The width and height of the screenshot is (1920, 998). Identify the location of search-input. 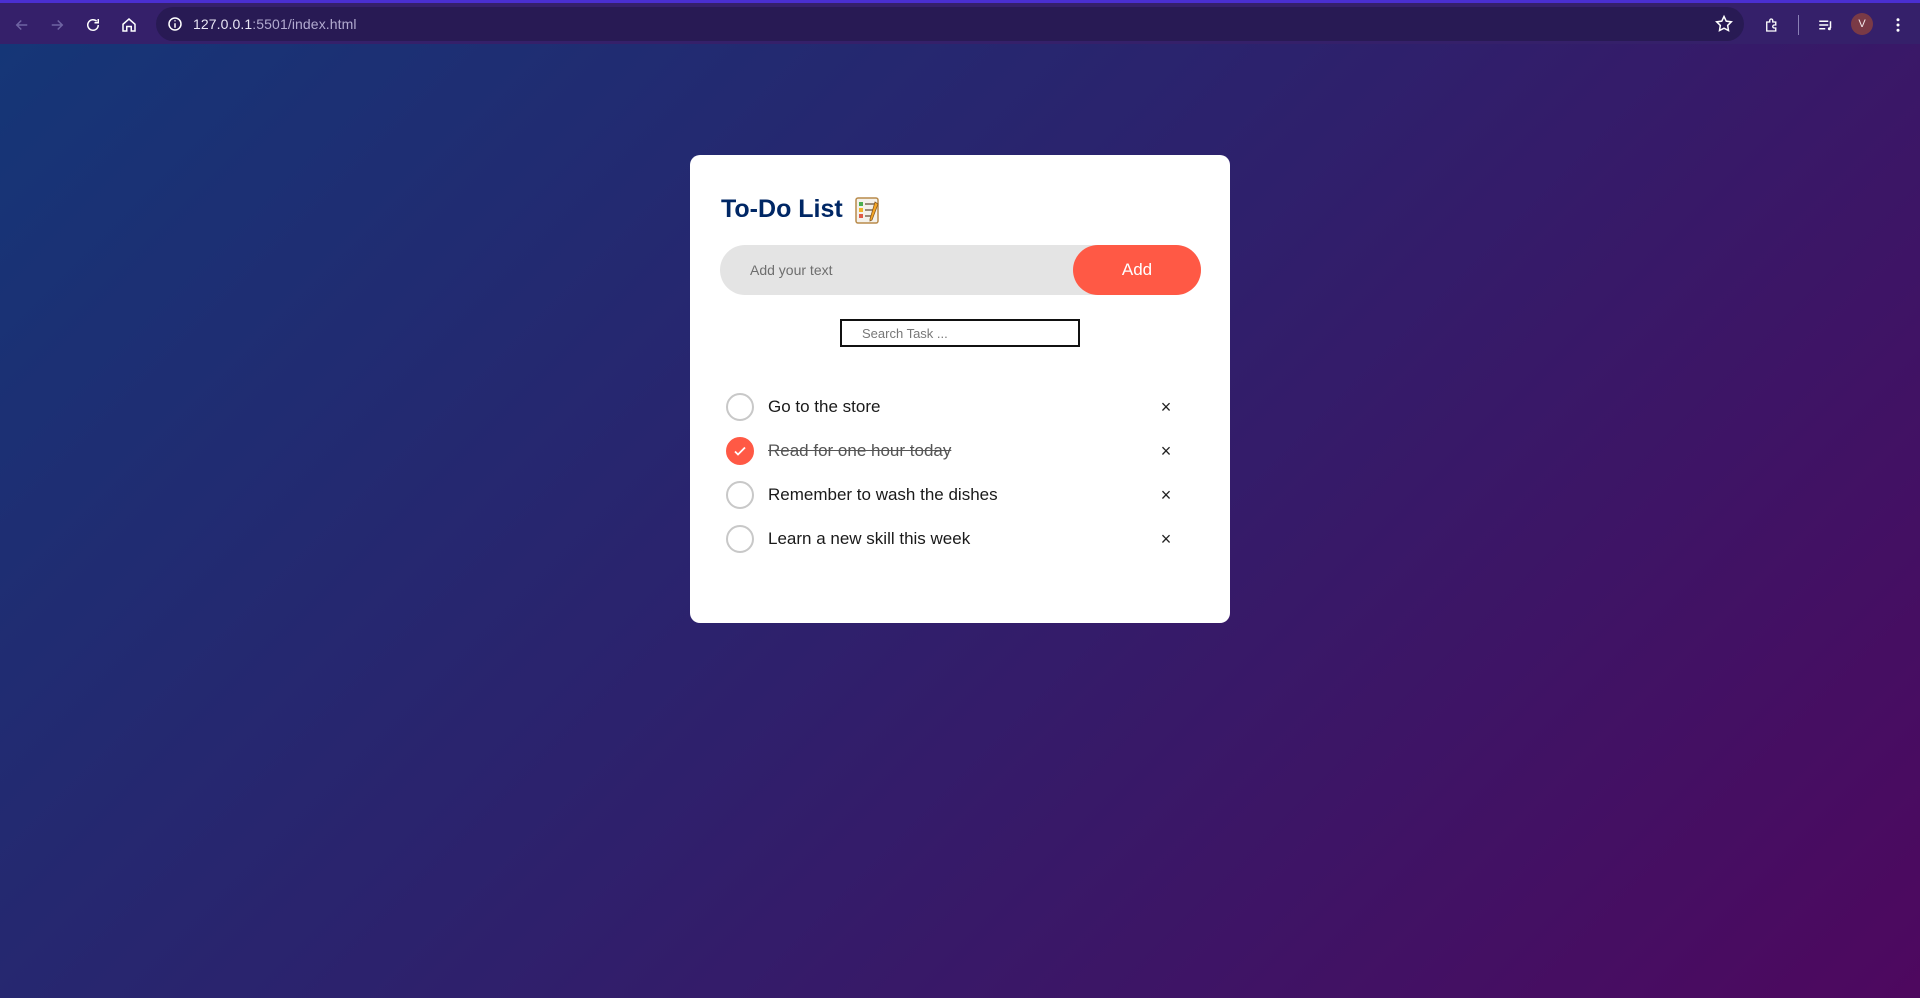
(960, 333).